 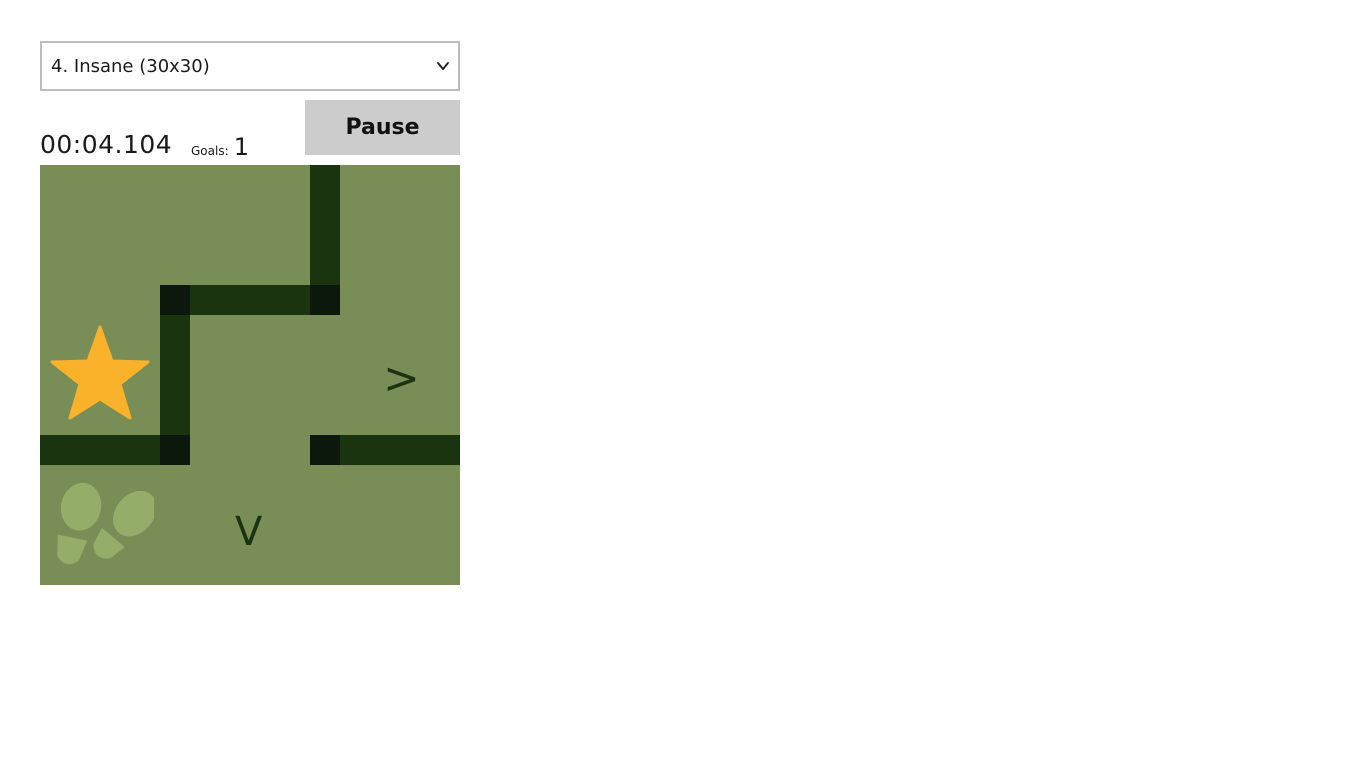 I want to click on pause-button: Pause, so click(x=382, y=127).